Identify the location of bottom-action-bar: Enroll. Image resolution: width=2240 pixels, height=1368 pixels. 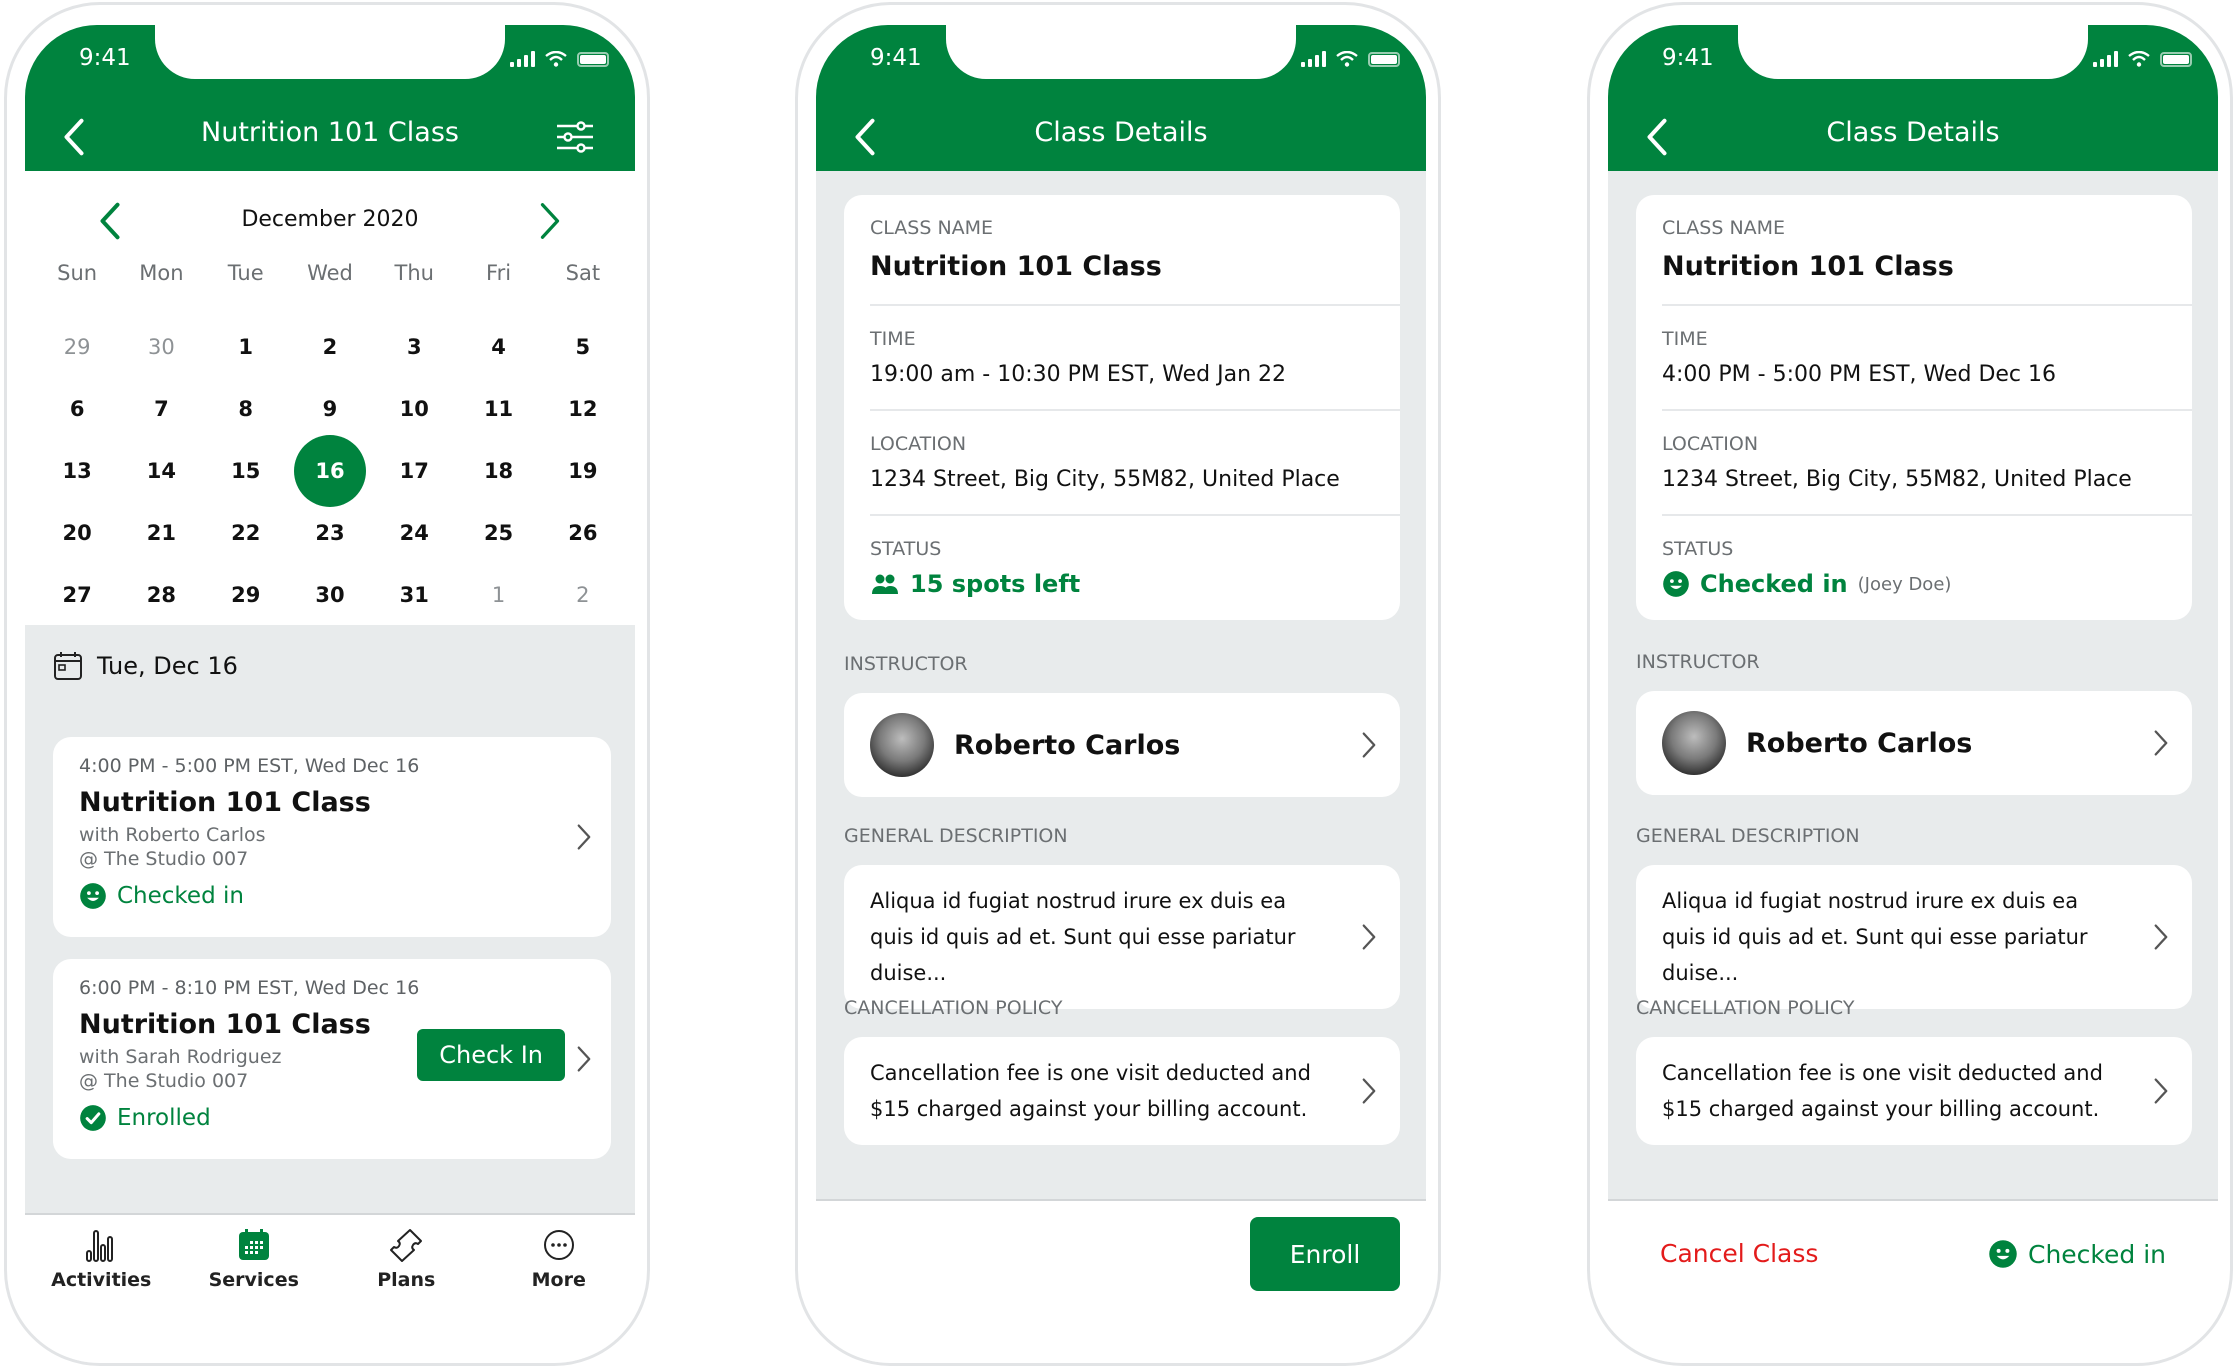
(1121, 1281).